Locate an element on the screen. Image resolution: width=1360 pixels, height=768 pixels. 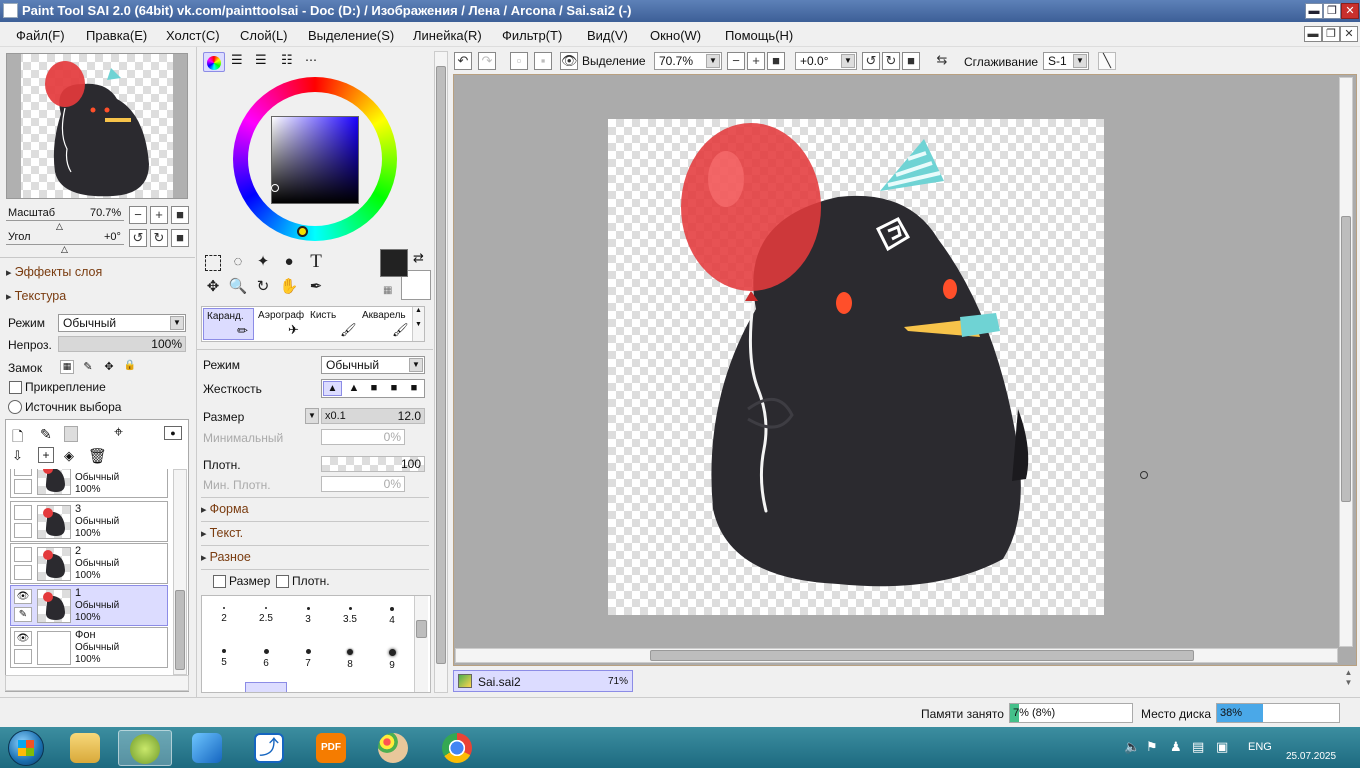
rotate-left-button: ↺ is located at coordinates (138, 238).